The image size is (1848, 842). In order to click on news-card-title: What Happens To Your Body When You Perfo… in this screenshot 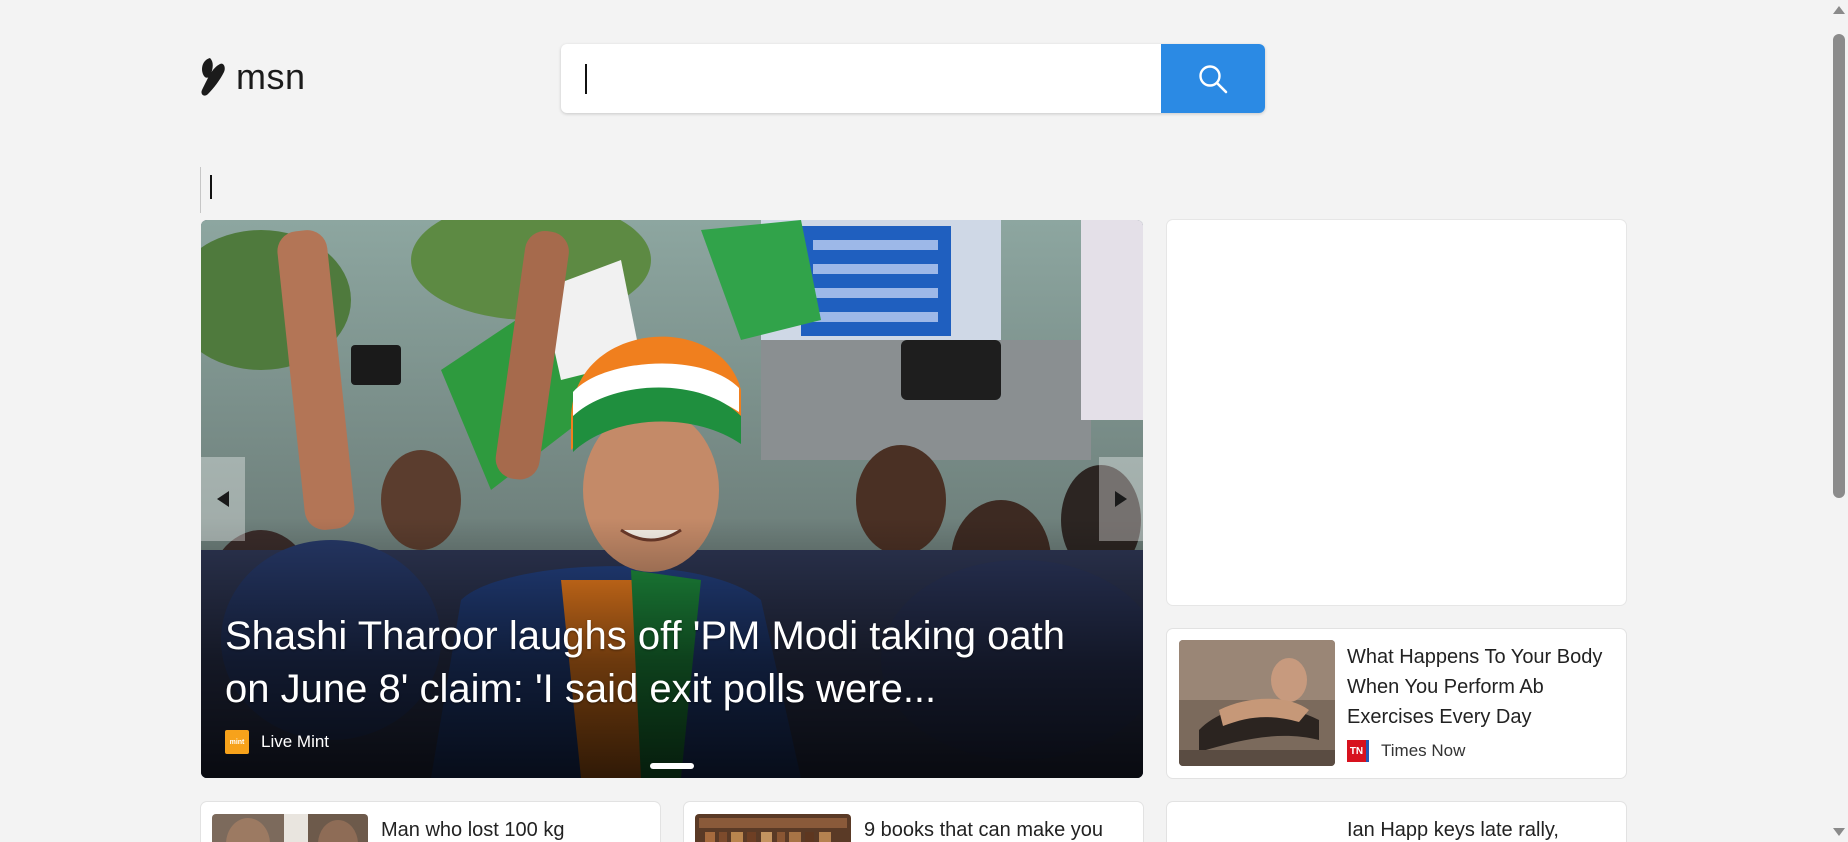, I will do `click(1475, 687)`.